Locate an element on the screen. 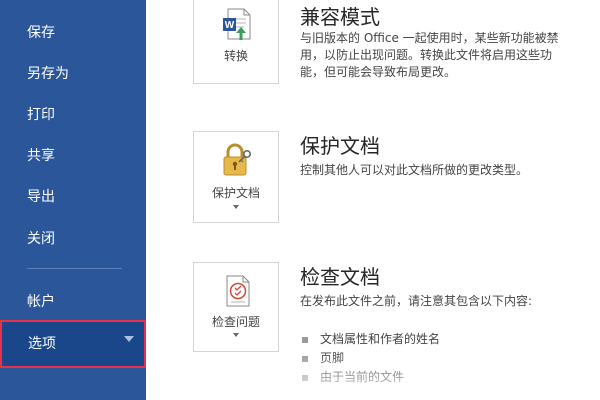 This screenshot has width=600, height=400. word-convert-icon: W is located at coordinates (237, 24).